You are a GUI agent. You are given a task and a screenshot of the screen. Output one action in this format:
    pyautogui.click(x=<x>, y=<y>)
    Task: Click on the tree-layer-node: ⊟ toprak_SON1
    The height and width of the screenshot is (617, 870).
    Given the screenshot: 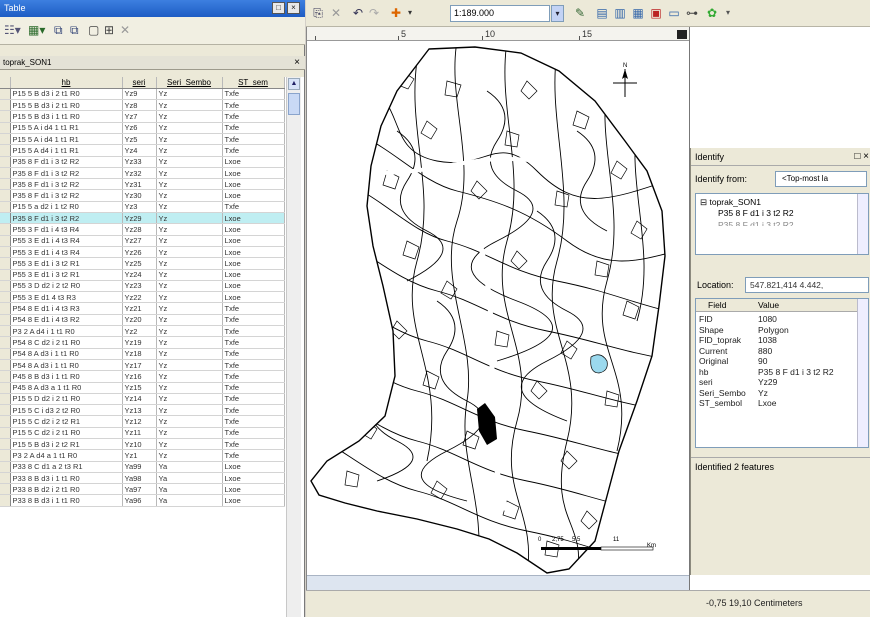 What is the action you would take?
    pyautogui.click(x=730, y=202)
    